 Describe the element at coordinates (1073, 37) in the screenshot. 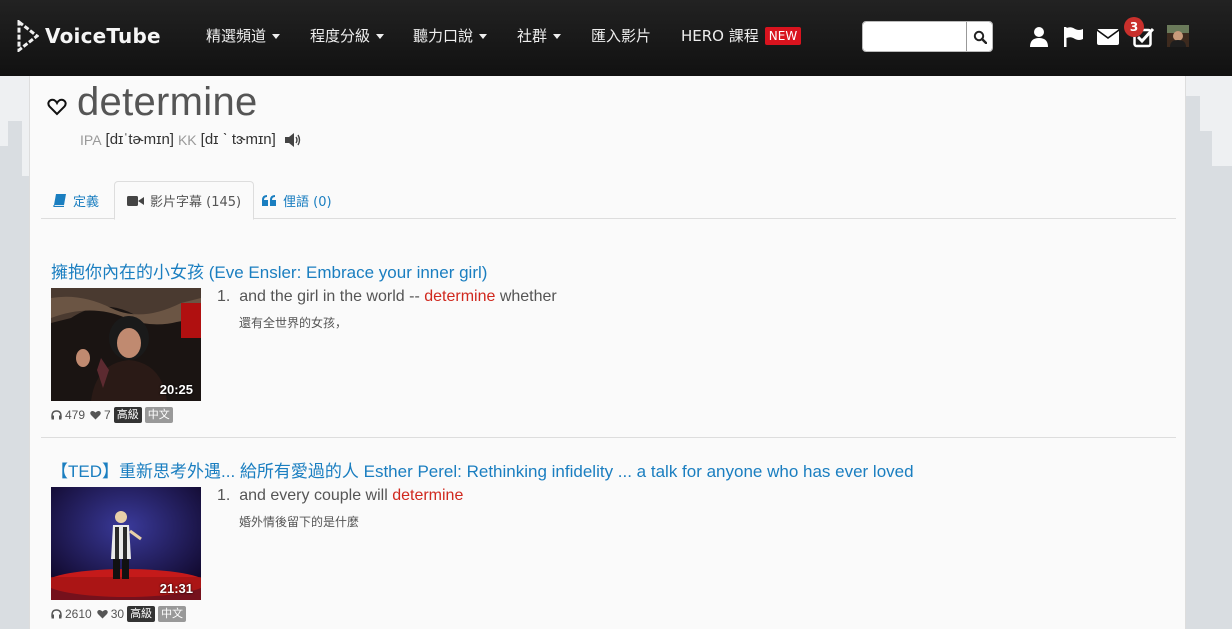

I see `flag-icon` at that location.